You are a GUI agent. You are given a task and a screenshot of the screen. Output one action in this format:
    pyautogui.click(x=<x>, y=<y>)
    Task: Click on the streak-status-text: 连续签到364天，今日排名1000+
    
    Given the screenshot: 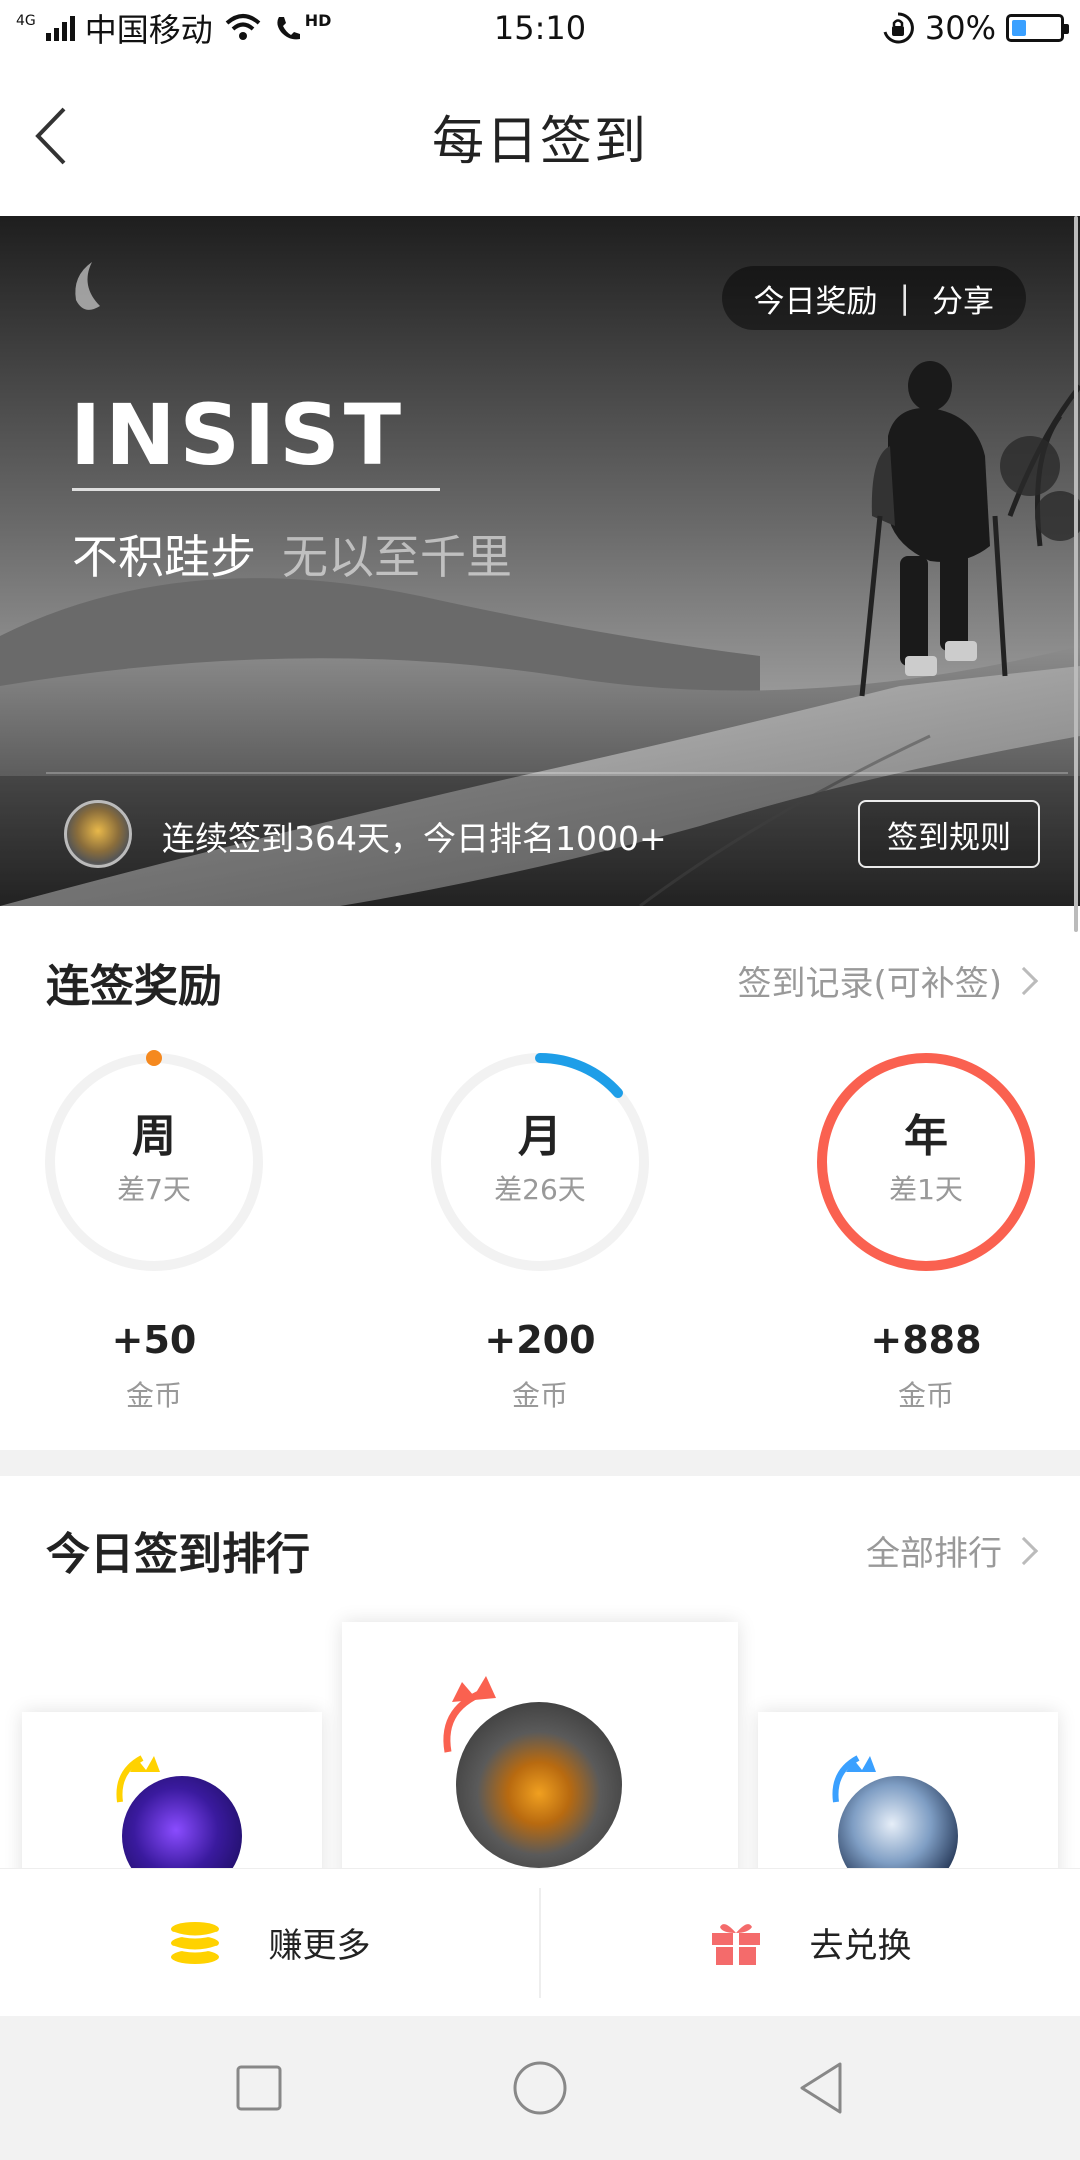 What is the action you would take?
    pyautogui.click(x=414, y=838)
    